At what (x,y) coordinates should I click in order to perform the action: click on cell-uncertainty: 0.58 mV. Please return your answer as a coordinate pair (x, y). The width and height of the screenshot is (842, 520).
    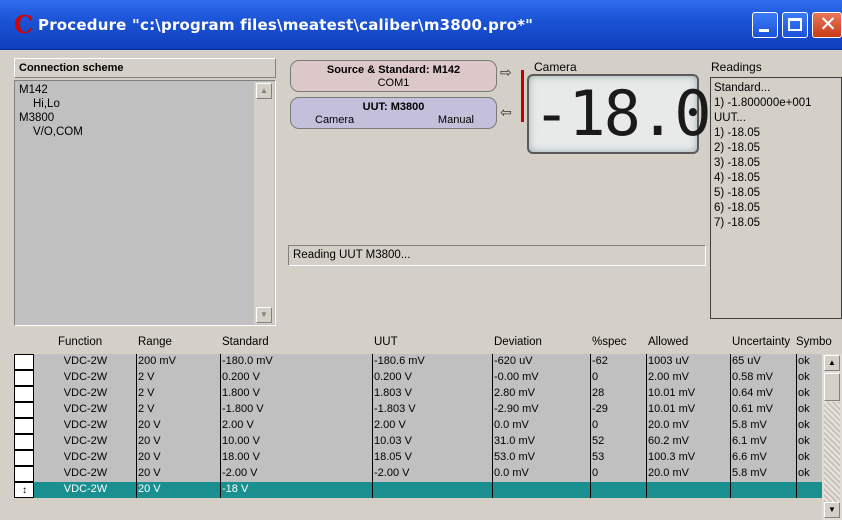
    Looking at the image, I should click on (763, 378).